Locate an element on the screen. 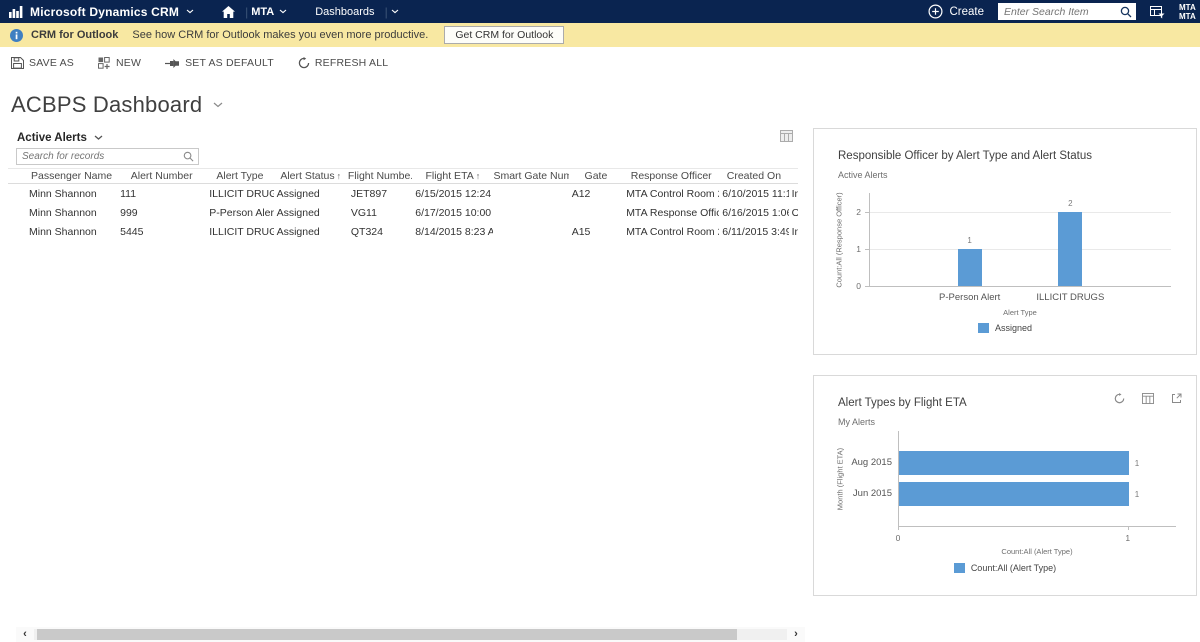 This screenshot has width=1200, height=642. advanced-find-icon is located at coordinates (1157, 12).